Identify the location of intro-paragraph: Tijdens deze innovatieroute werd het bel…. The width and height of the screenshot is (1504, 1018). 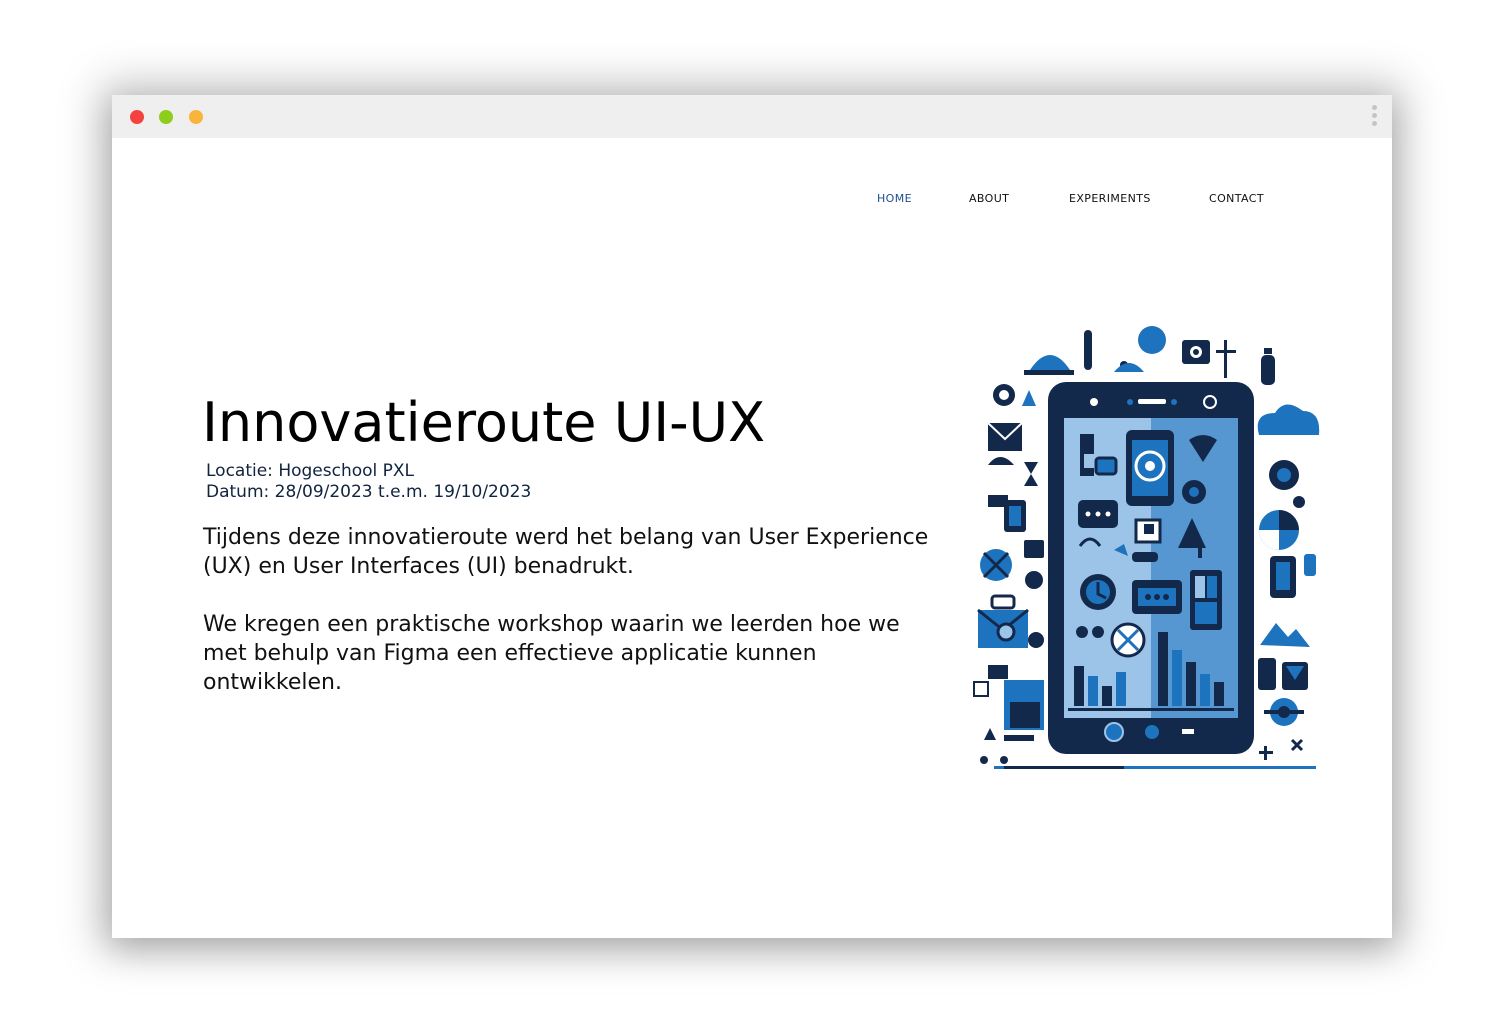
(566, 552).